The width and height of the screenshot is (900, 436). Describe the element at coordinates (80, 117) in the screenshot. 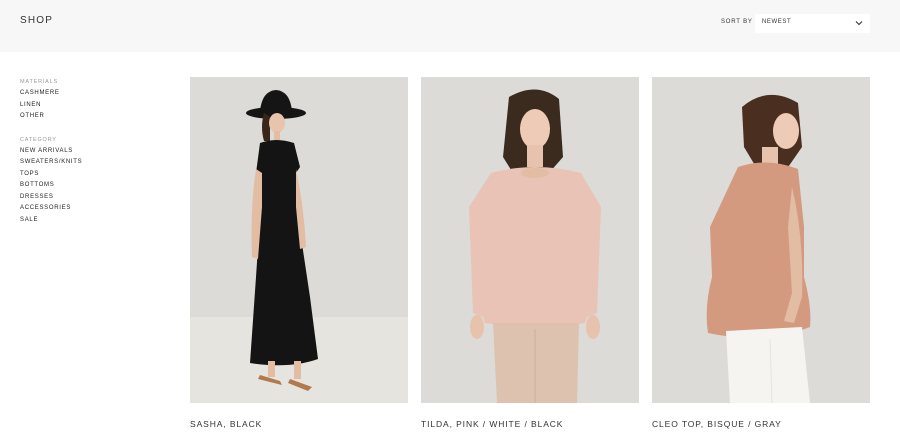

I see `filter-other: OTHER` at that location.